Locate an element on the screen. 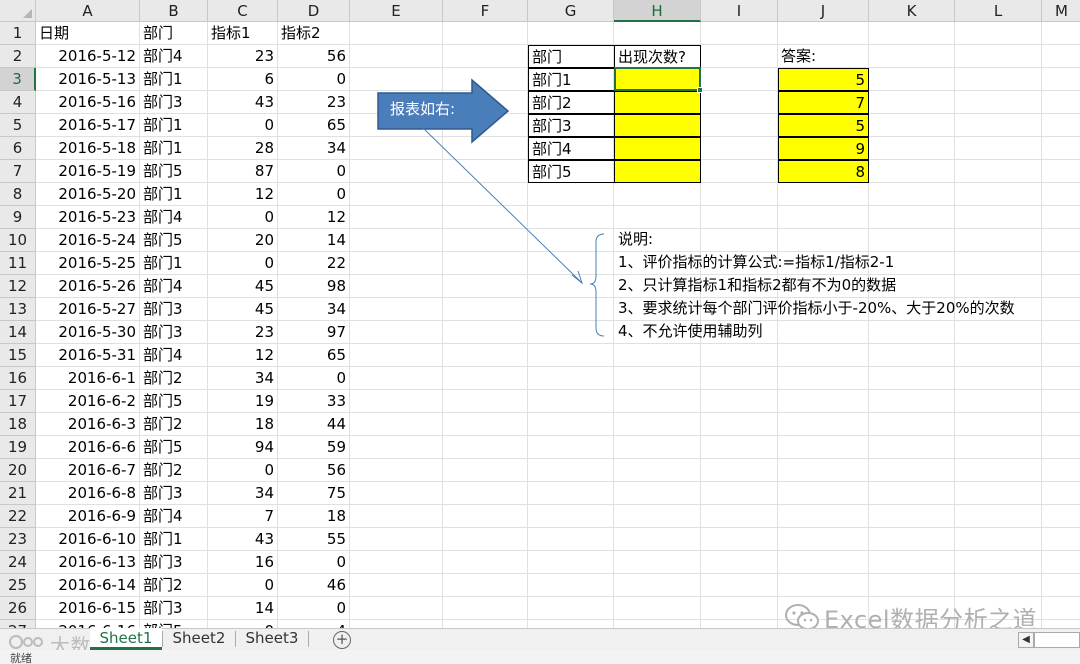 The width and height of the screenshot is (1080, 664). table-cell: 2016-6-6 is located at coordinates (87, 447).